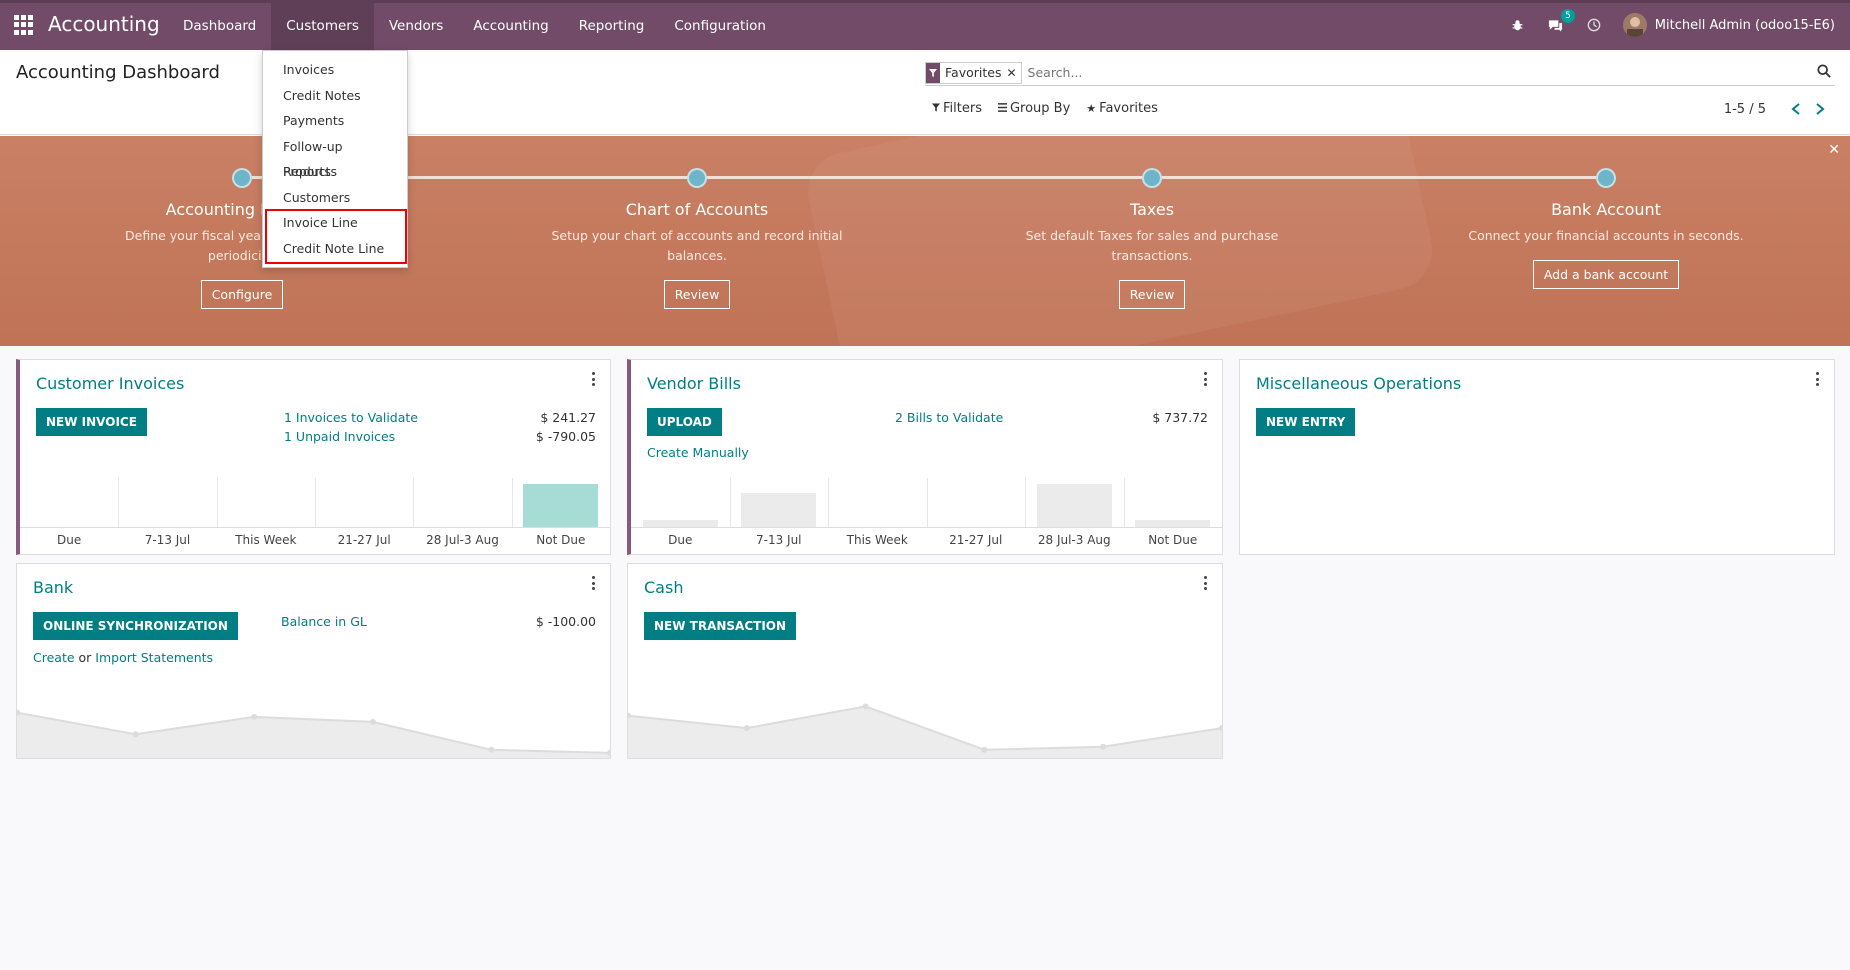 This screenshot has height=970, width=1850. Describe the element at coordinates (364, 540) in the screenshot. I see `chart-x-label: 21-27 Jul` at that location.